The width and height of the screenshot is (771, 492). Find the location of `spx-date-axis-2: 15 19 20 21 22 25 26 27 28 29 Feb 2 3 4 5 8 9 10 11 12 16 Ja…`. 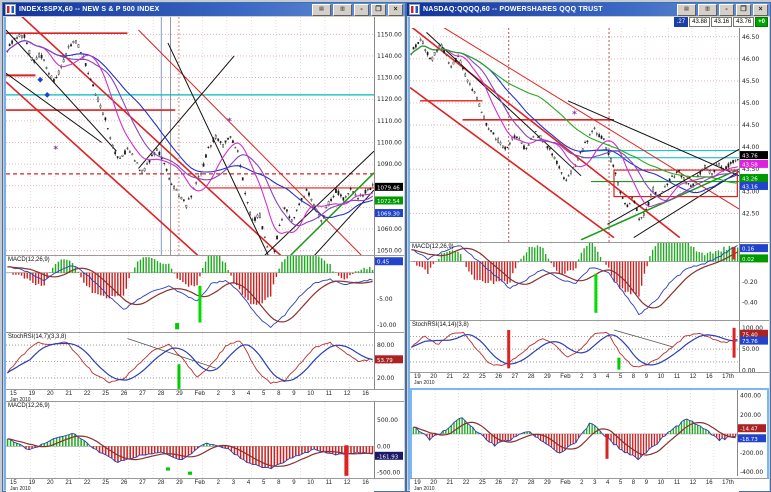

spx-date-axis-2: 15 19 20 21 22 25 26 27 28 29 Feb 2 3 4 5 8 9 10 11 12 16 Ja… is located at coordinates (205, 485).